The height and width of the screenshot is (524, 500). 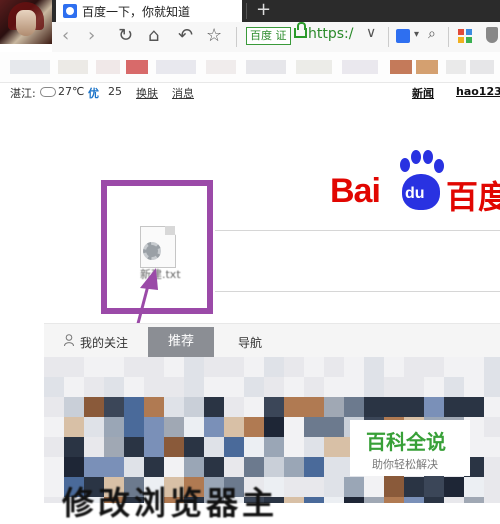 I want to click on search-engine-dropdown-icon: ▾, so click(x=416, y=34).